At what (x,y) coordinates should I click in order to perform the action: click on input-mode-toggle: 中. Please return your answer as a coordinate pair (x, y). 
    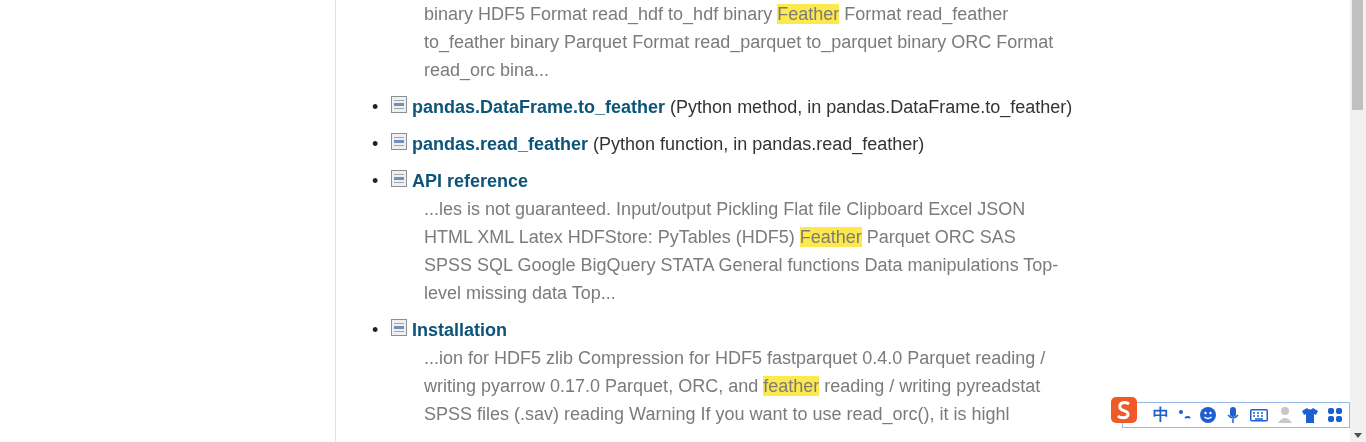
    Looking at the image, I should click on (1161, 415).